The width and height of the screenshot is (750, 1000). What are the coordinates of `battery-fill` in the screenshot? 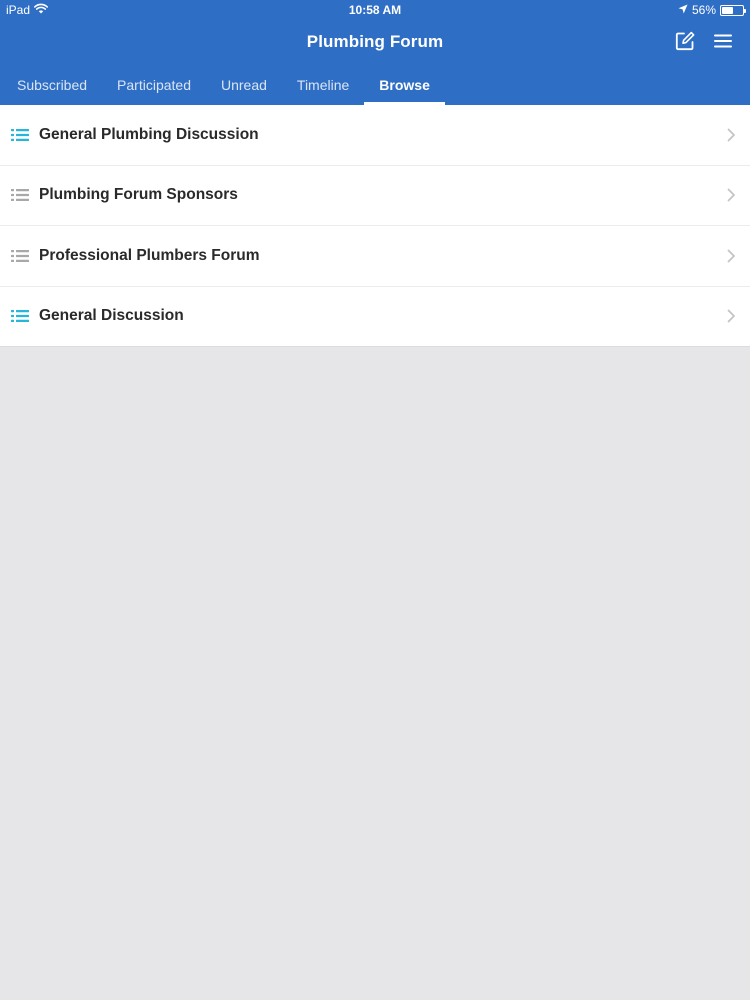 It's located at (728, 10).